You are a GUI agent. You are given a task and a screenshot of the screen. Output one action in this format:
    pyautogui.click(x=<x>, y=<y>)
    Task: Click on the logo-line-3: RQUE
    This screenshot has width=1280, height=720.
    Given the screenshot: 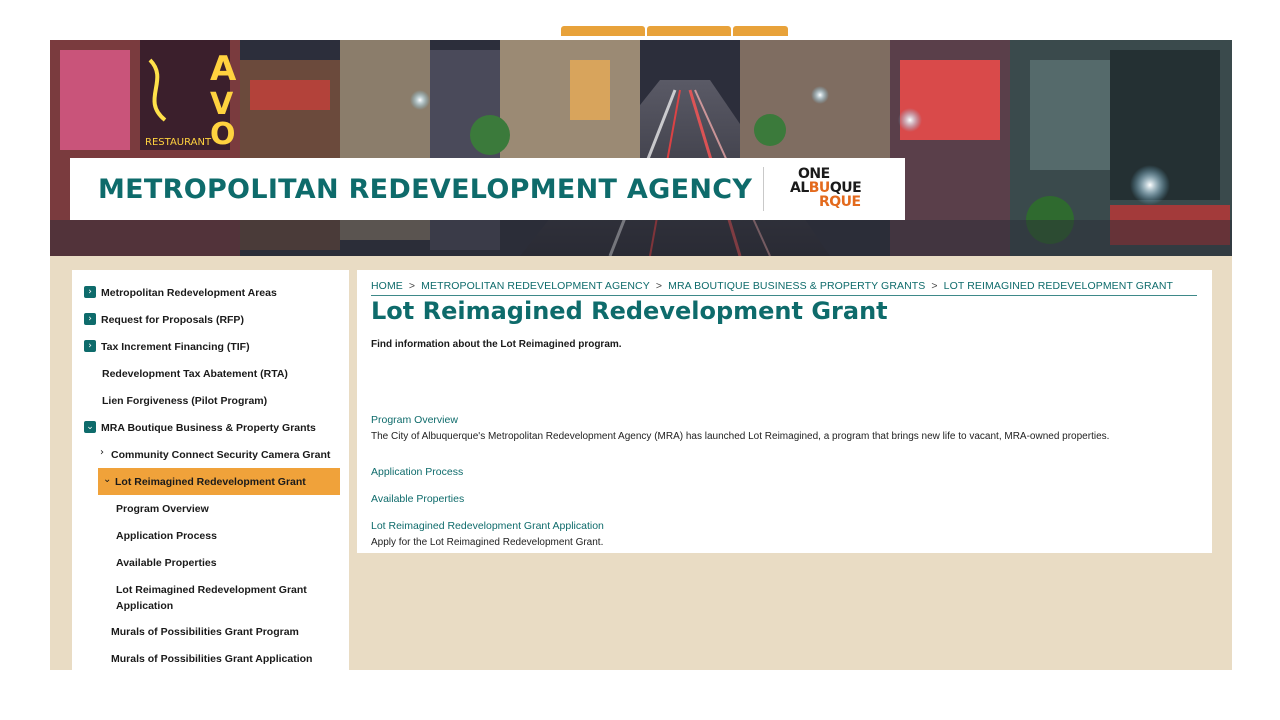 What is the action you would take?
    pyautogui.click(x=840, y=202)
    